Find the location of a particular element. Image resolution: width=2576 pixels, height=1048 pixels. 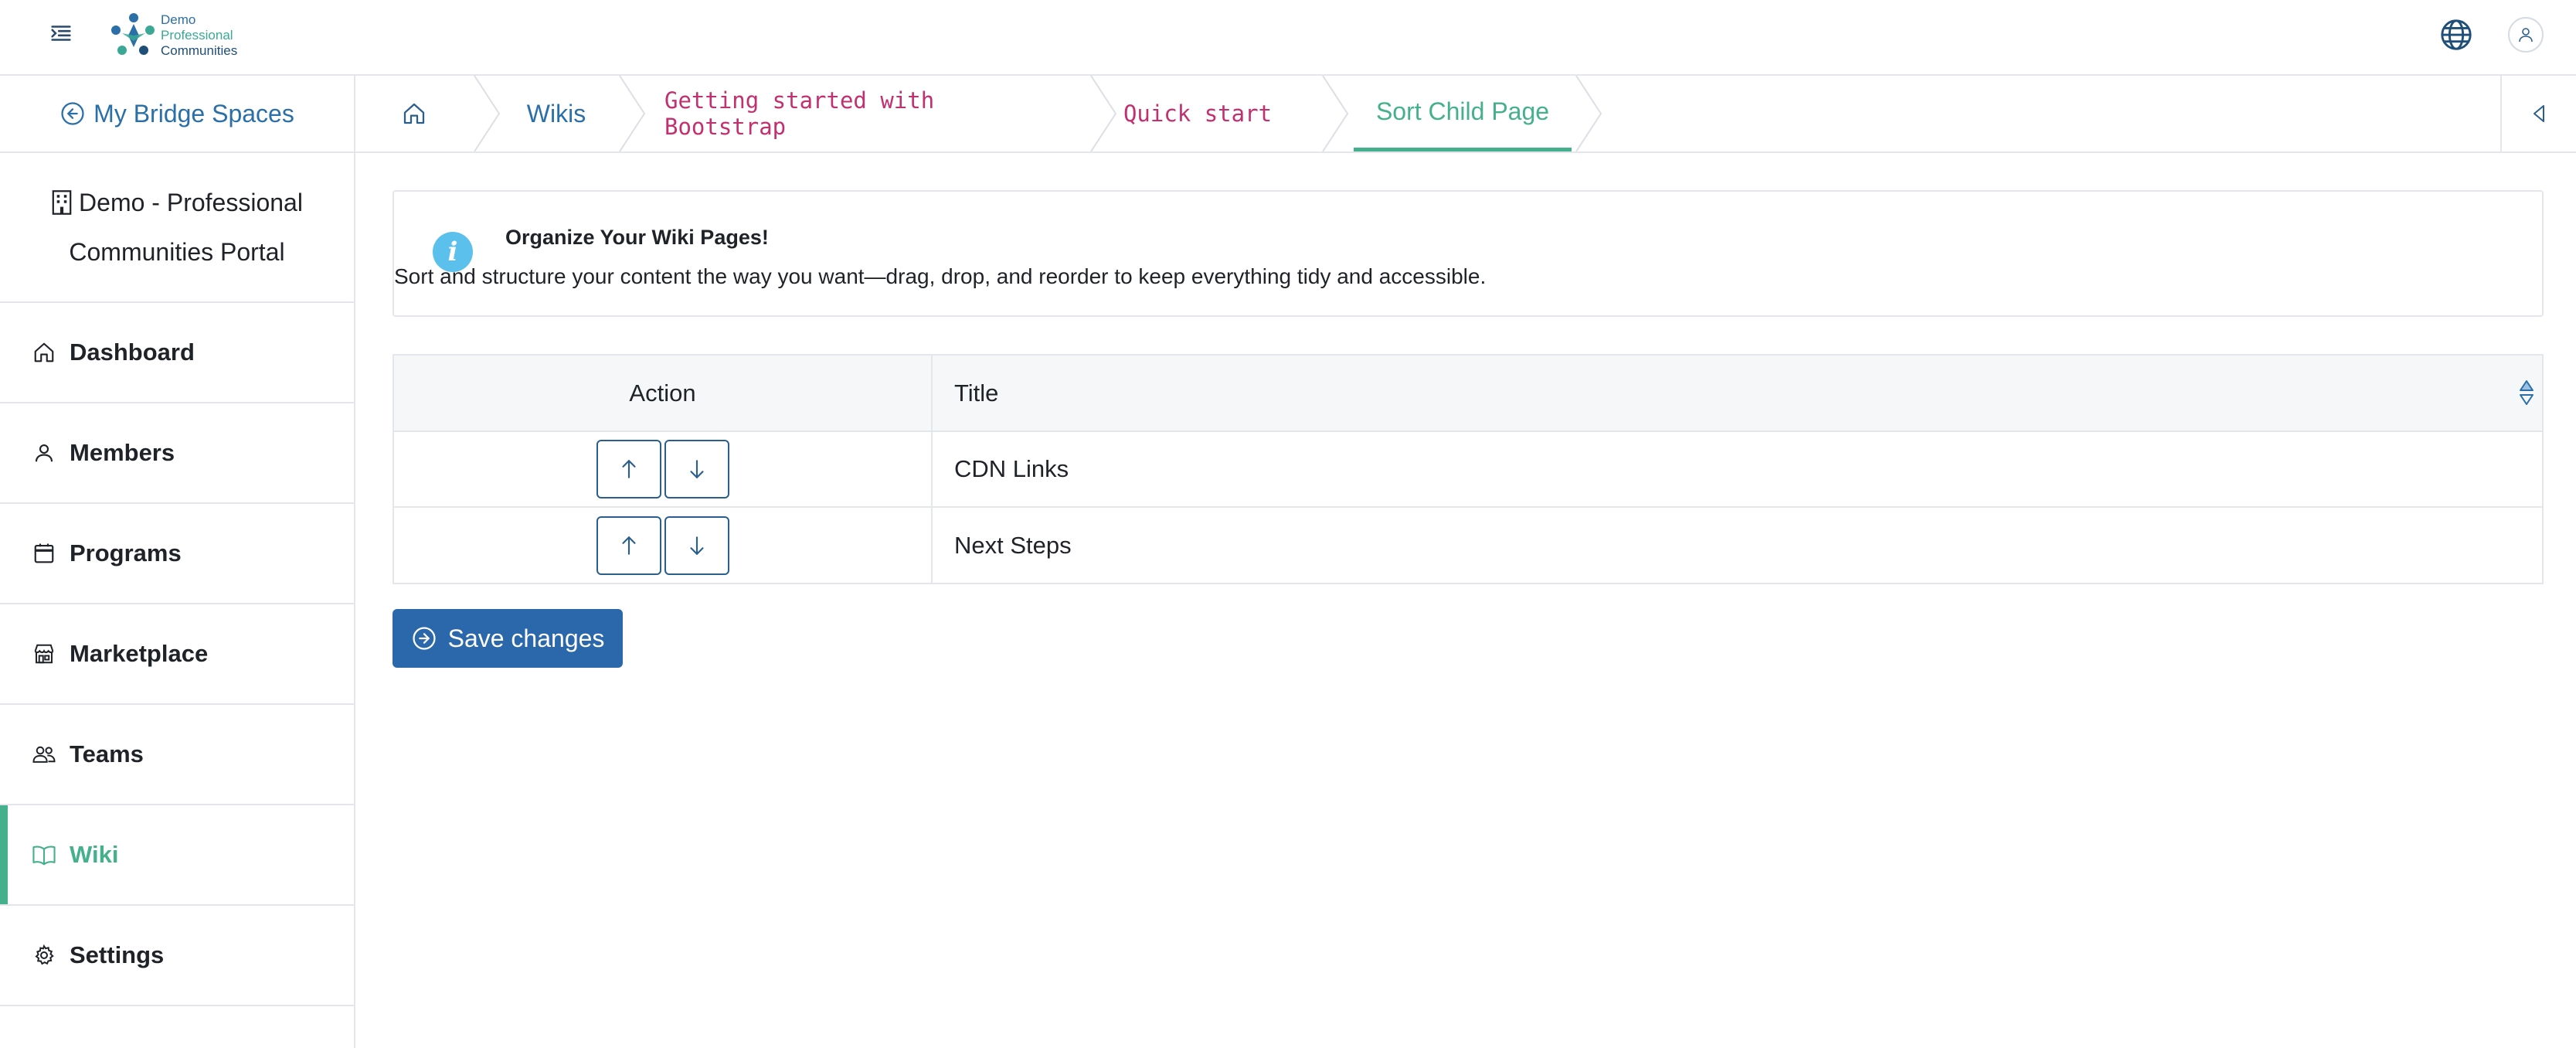

logo-wordmark: Demo Professional Communities is located at coordinates (199, 35).